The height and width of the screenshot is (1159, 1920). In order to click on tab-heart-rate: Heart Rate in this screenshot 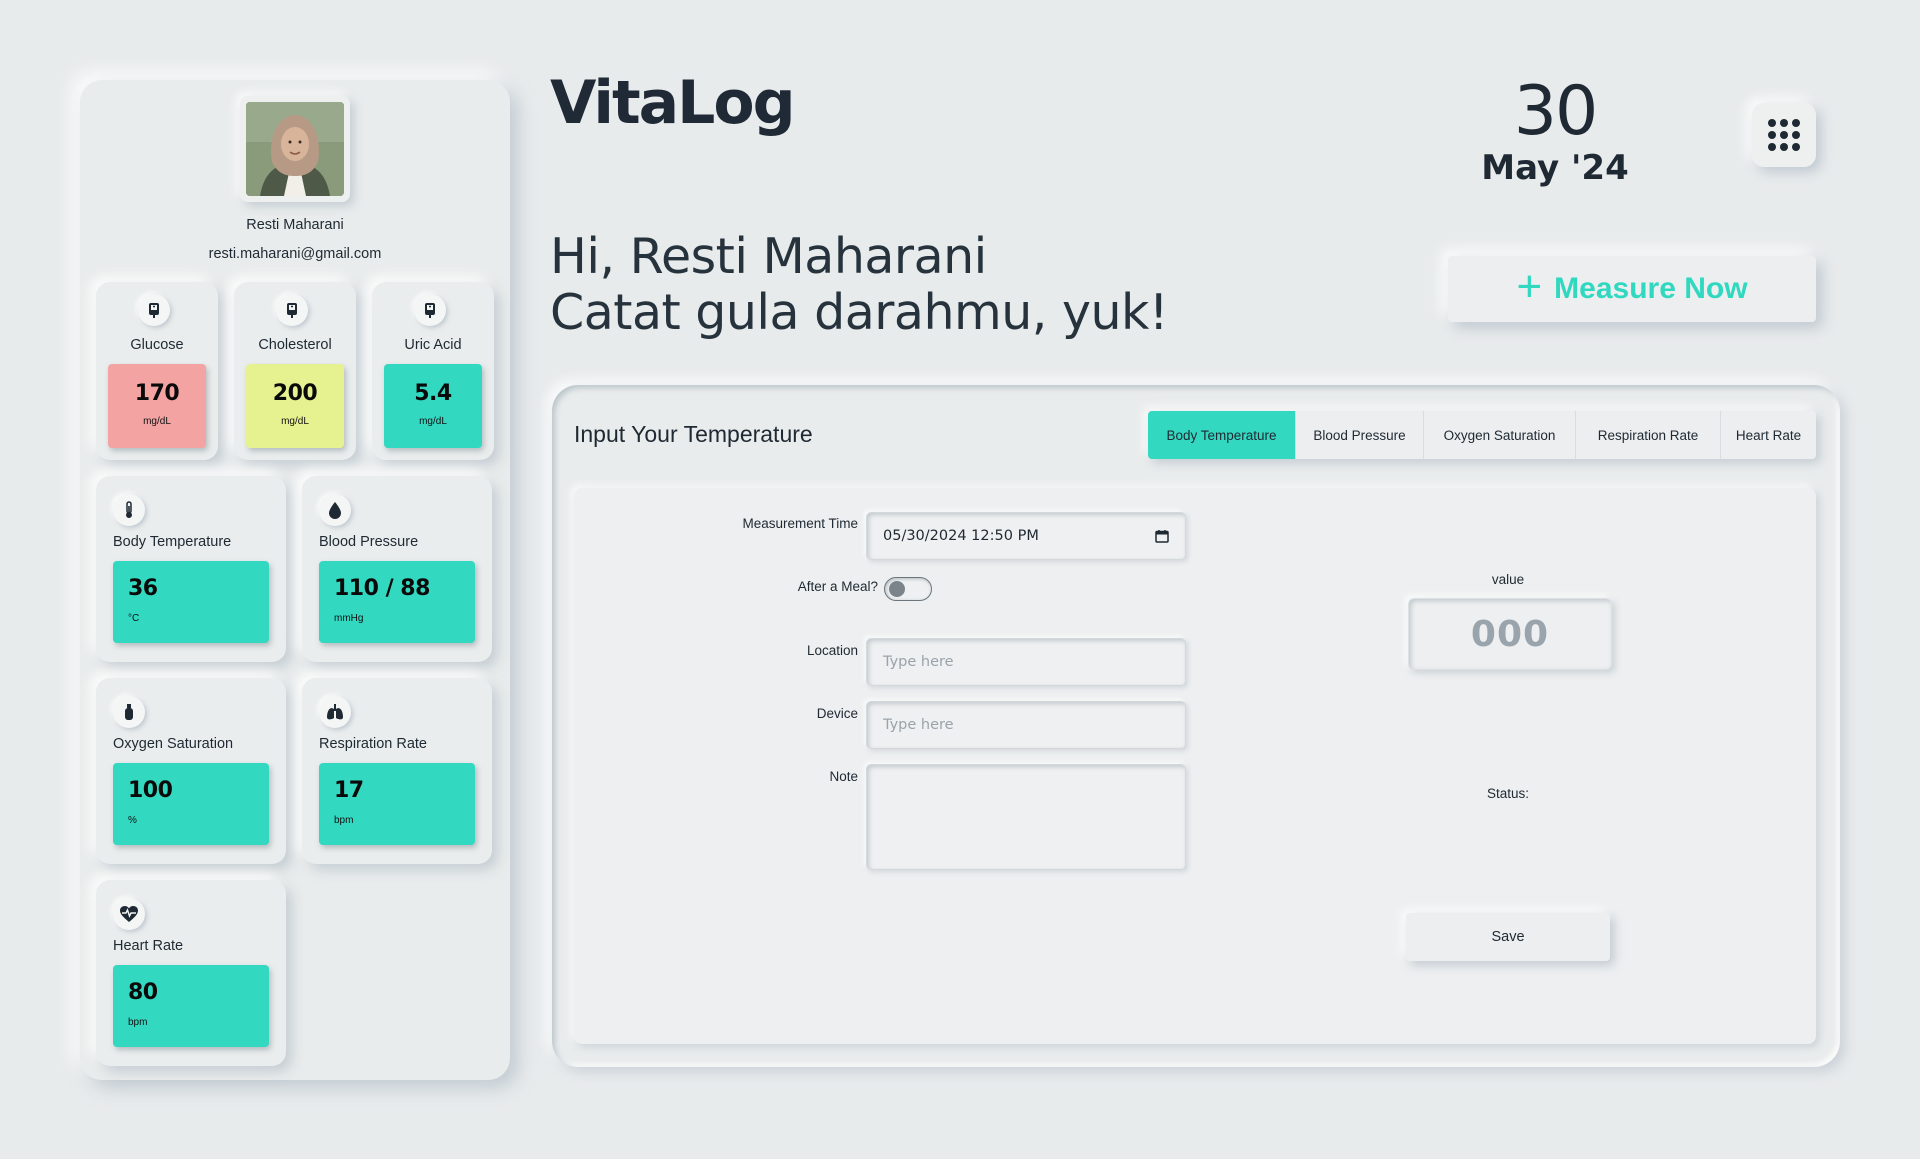, I will do `click(1768, 435)`.